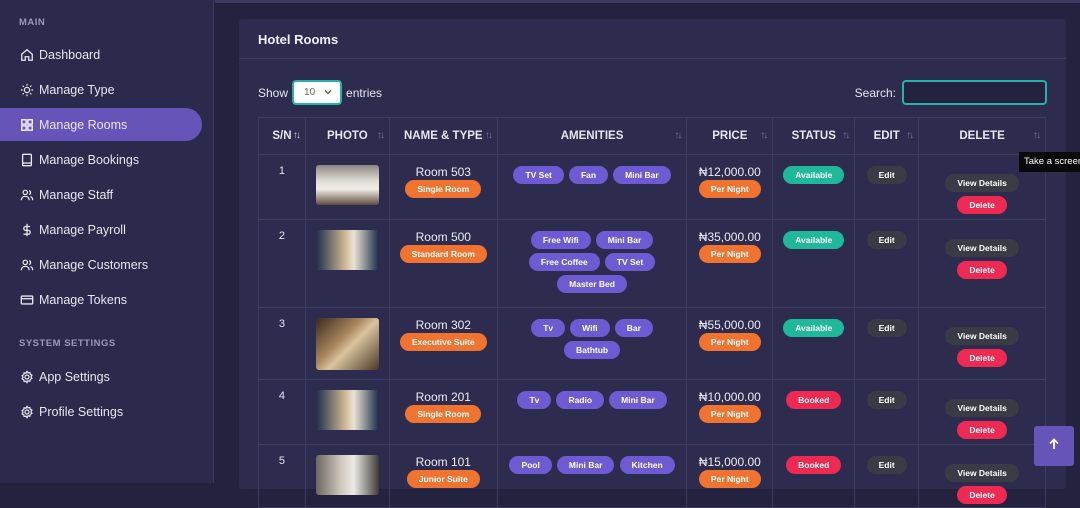 The image size is (1080, 508). Describe the element at coordinates (590, 328) in the screenshot. I see `amenity-badge: Wifi` at that location.